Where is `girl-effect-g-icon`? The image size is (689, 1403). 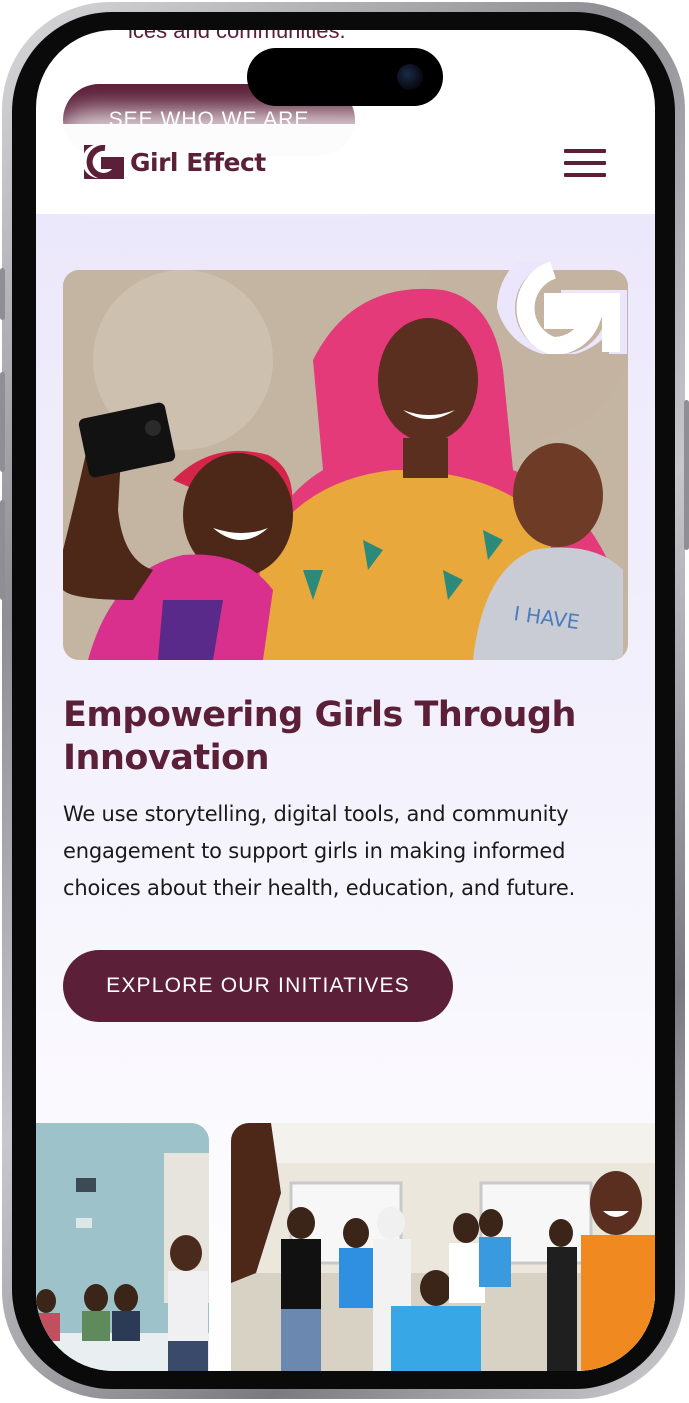
girl-effect-g-icon is located at coordinates (104, 162).